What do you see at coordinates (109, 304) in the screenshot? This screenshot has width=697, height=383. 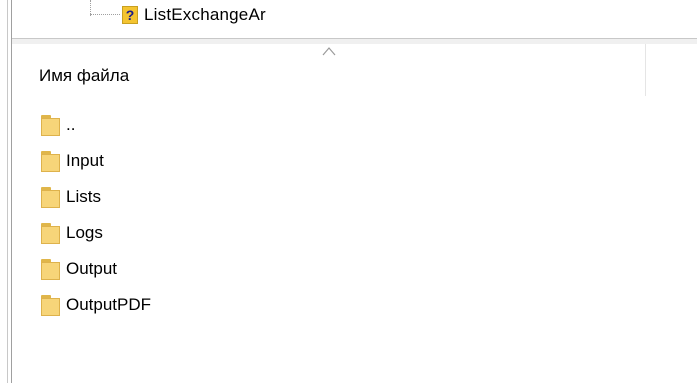 I see `list-item-label: OutputPDF` at bounding box center [109, 304].